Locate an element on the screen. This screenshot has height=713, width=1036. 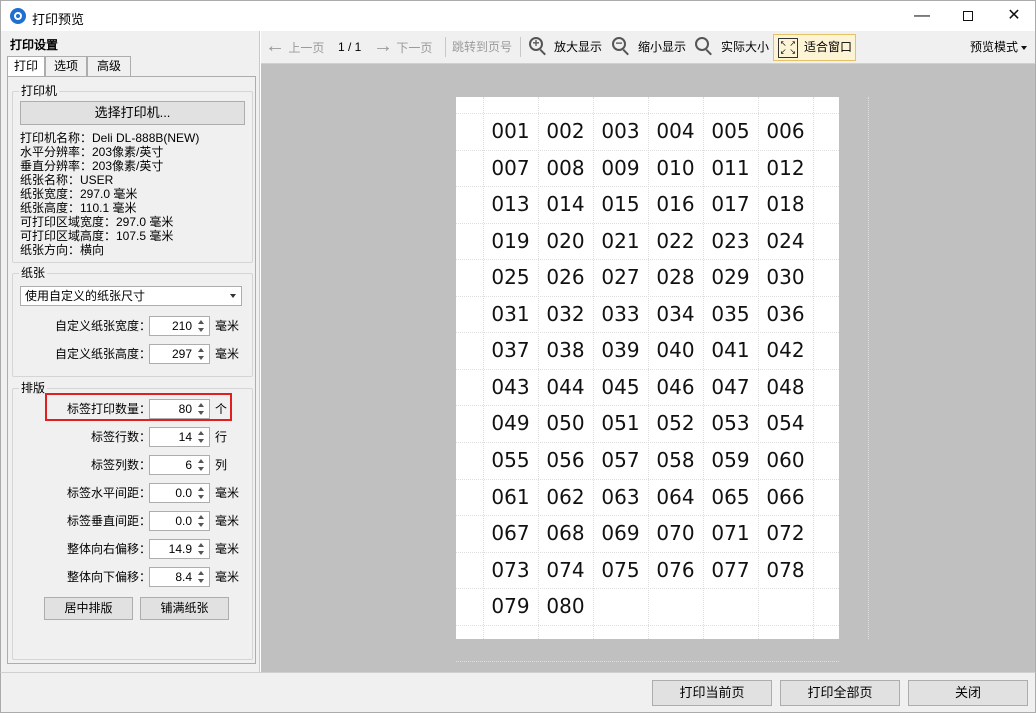
arrow-left-icon: ← is located at coordinates (275, 46).